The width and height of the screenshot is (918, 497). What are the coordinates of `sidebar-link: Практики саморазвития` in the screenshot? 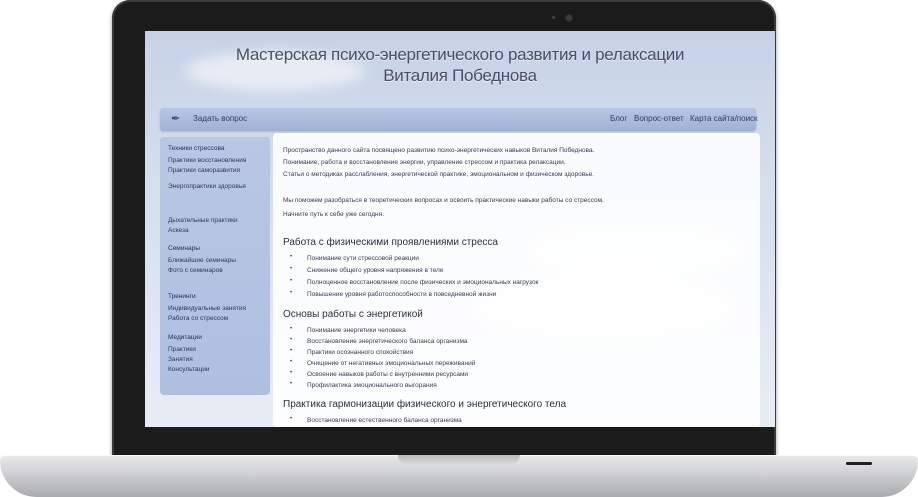 It's located at (204, 170).